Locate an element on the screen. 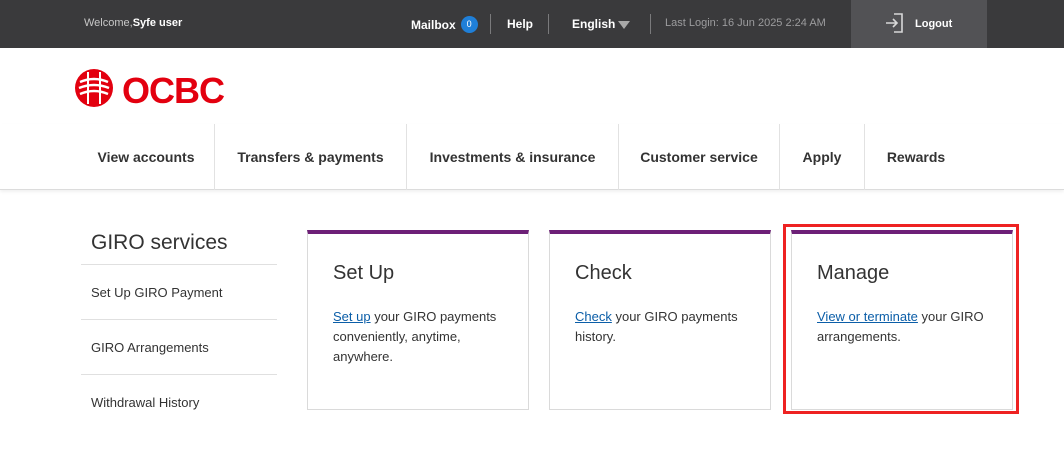 This screenshot has height=466, width=1064. sidebar-item-giro-arrangements: GIRO Arrangements is located at coordinates (179, 346).